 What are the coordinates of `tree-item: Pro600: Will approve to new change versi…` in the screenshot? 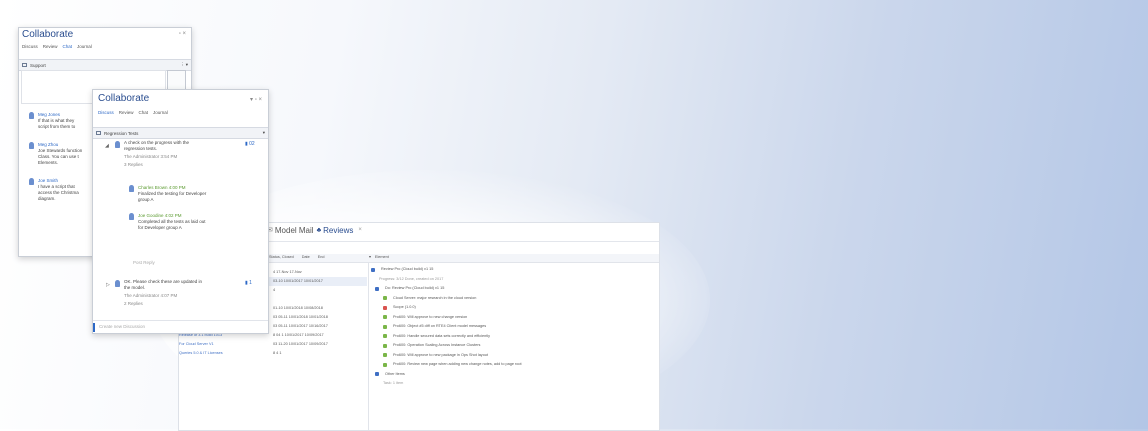 It's located at (516, 318).